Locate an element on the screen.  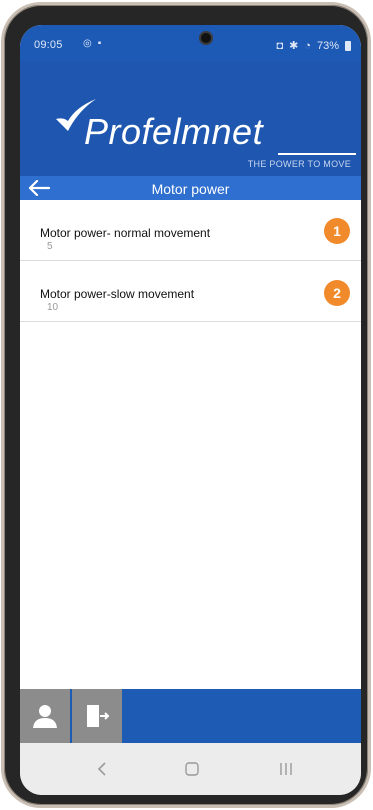
logo-underline is located at coordinates (317, 154).